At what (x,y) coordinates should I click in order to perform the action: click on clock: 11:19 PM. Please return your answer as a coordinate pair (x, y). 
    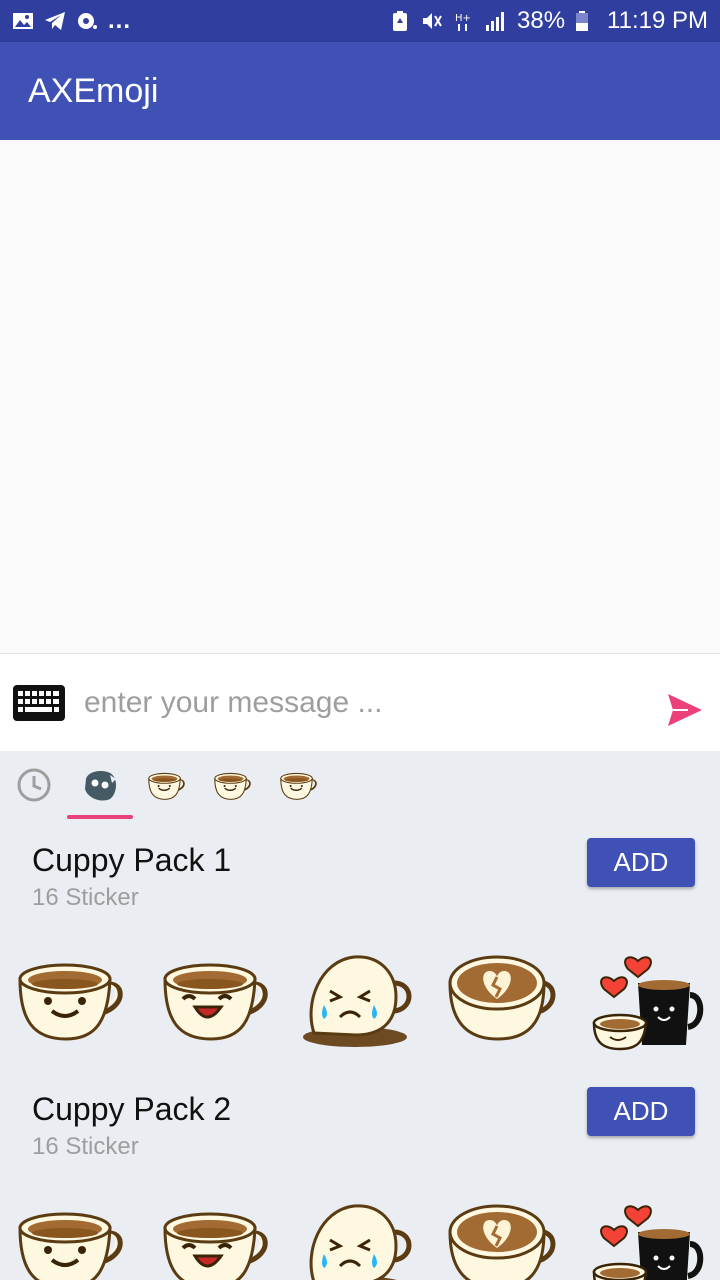
    Looking at the image, I should click on (657, 20).